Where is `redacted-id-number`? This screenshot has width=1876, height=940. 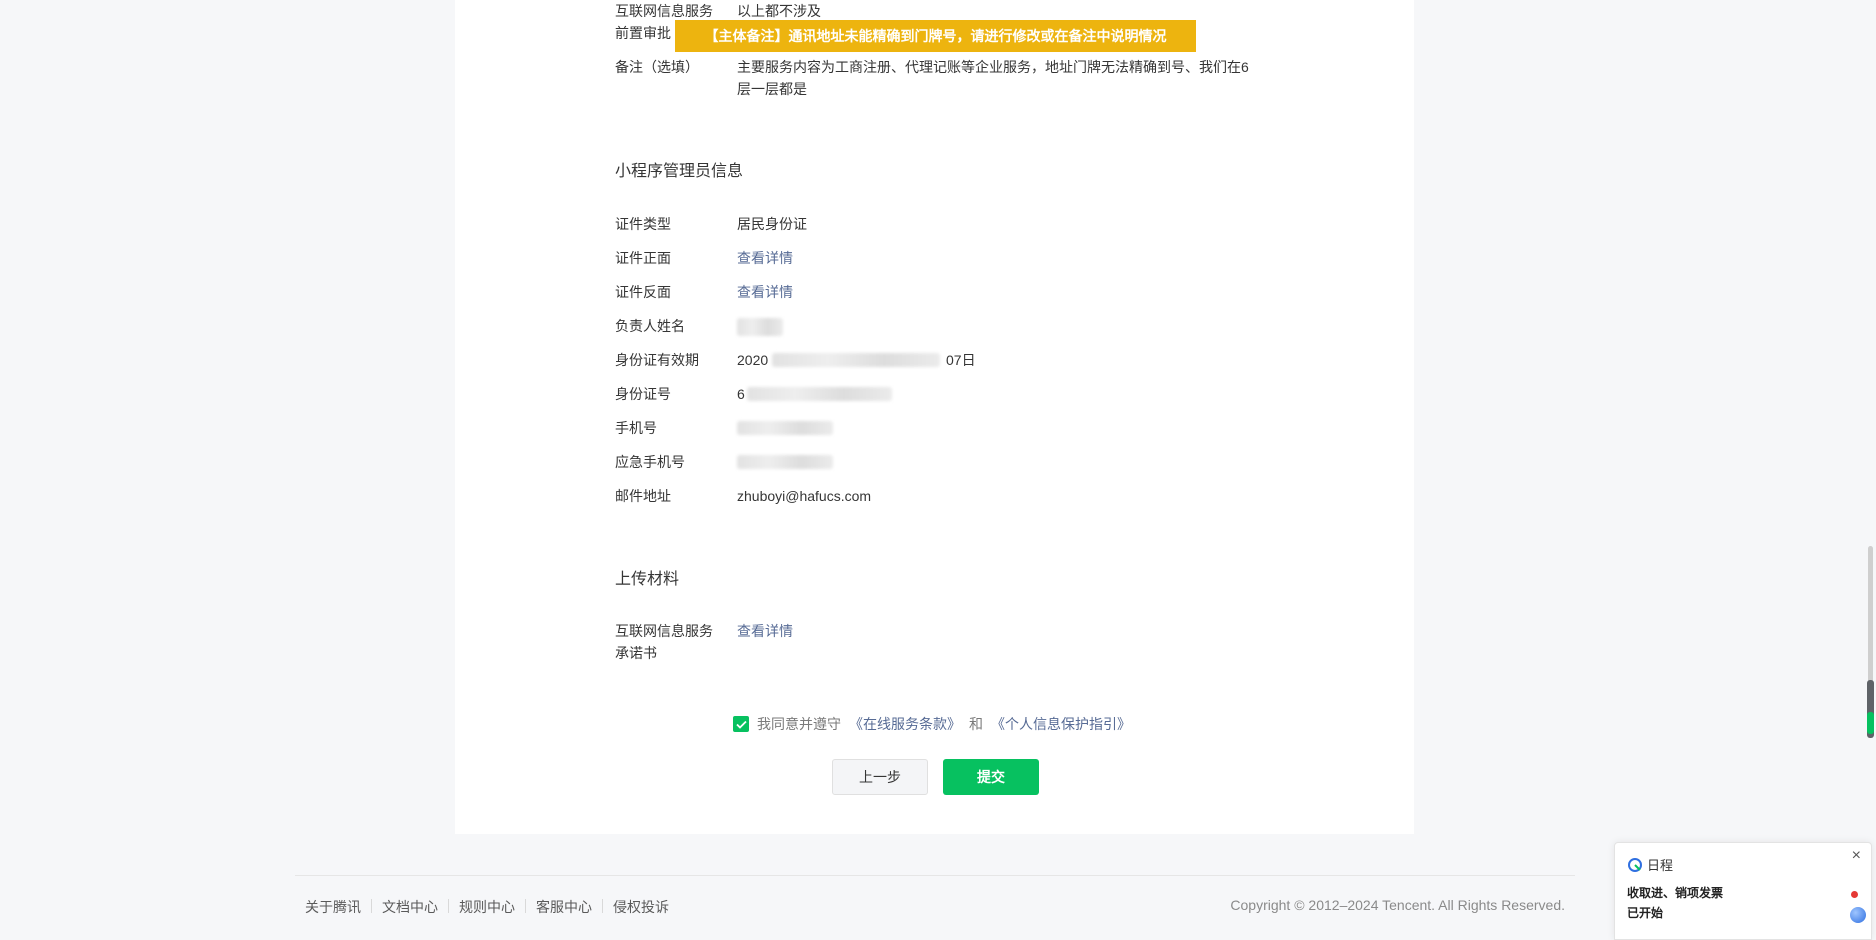 redacted-id-number is located at coordinates (819, 394).